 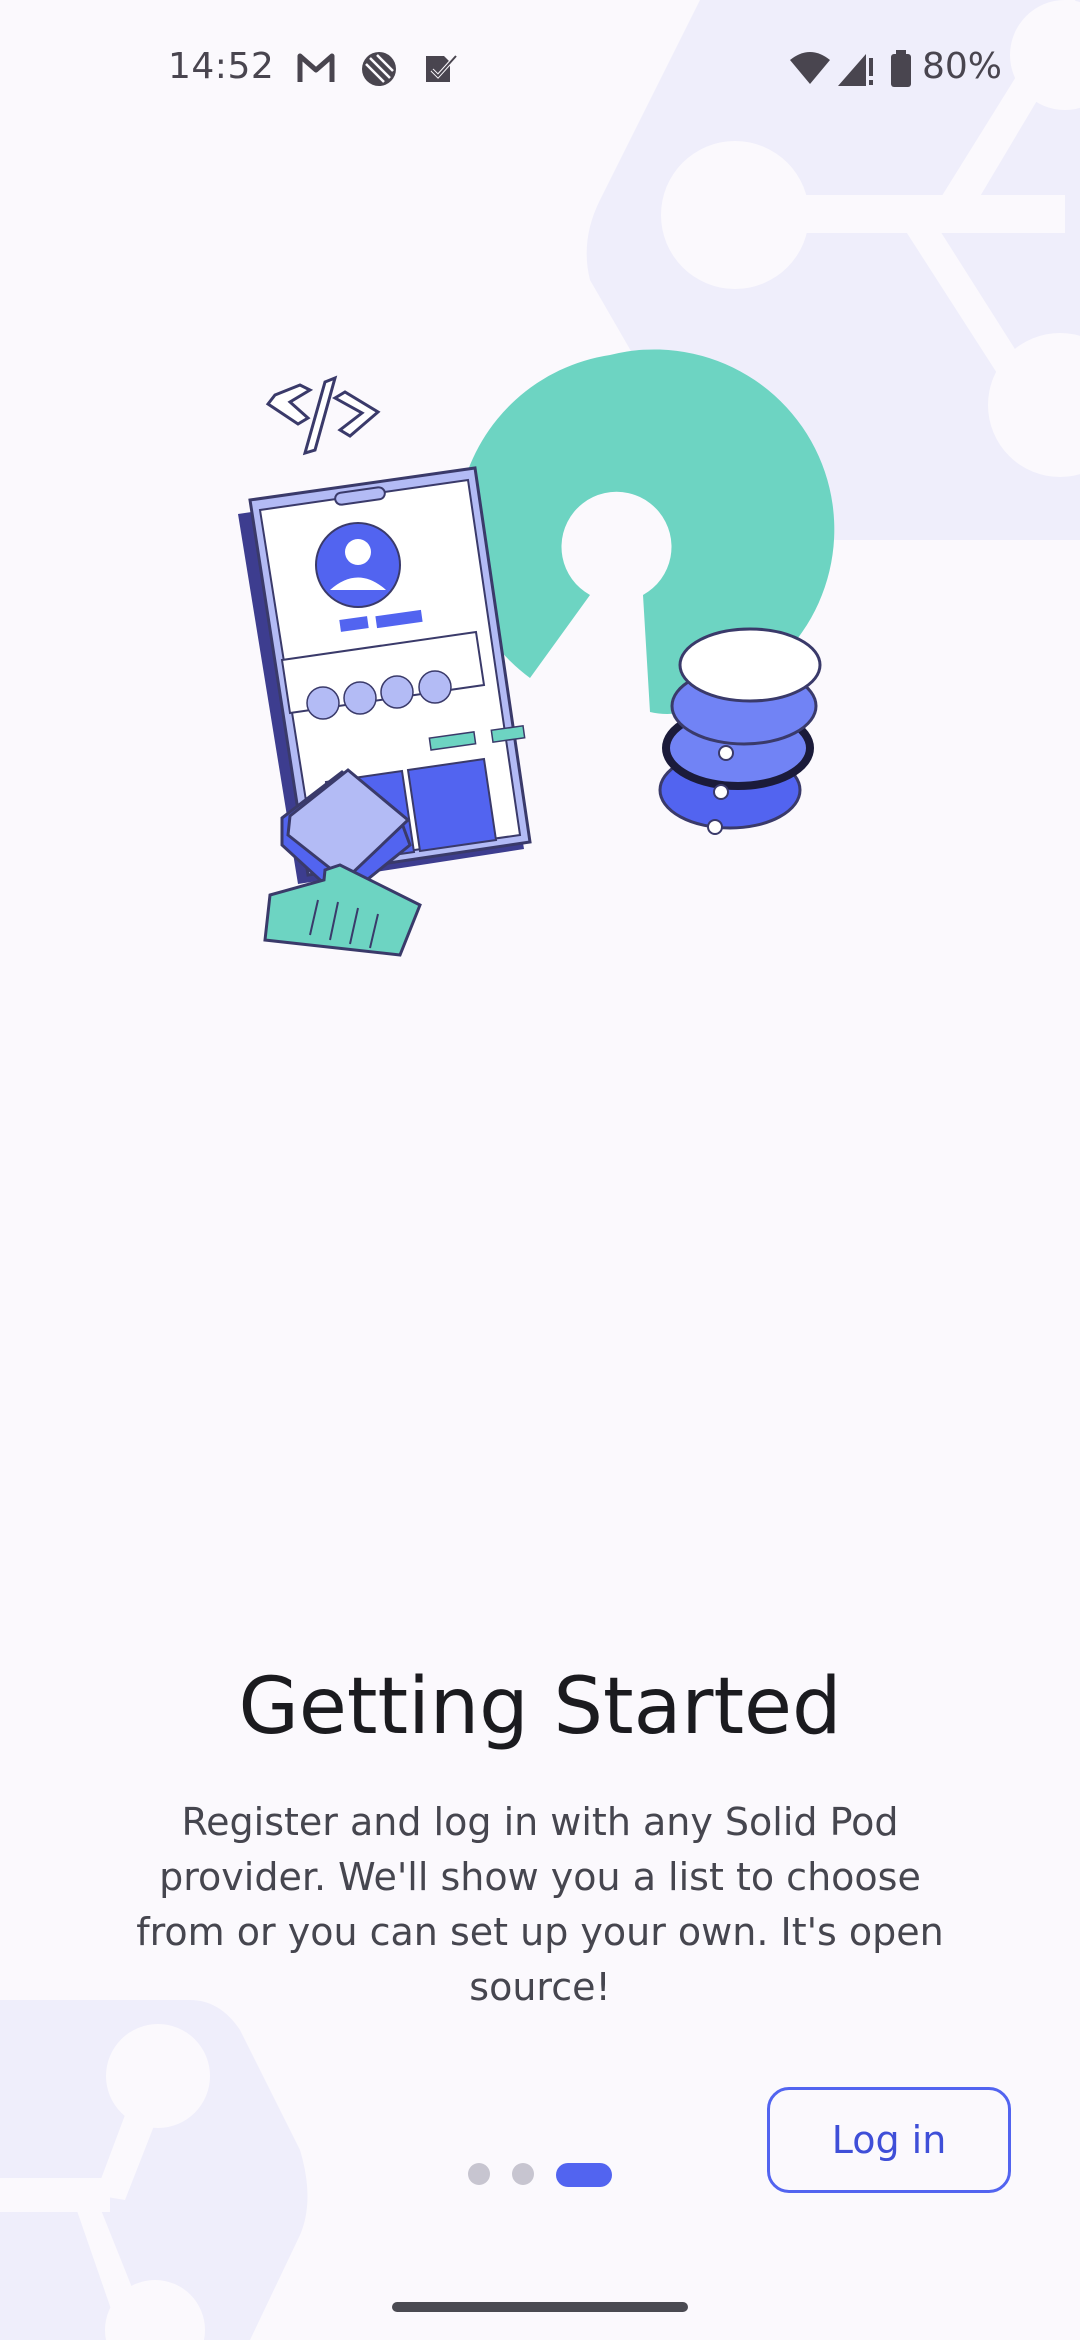 I want to click on wifi-icon, so click(x=810, y=70).